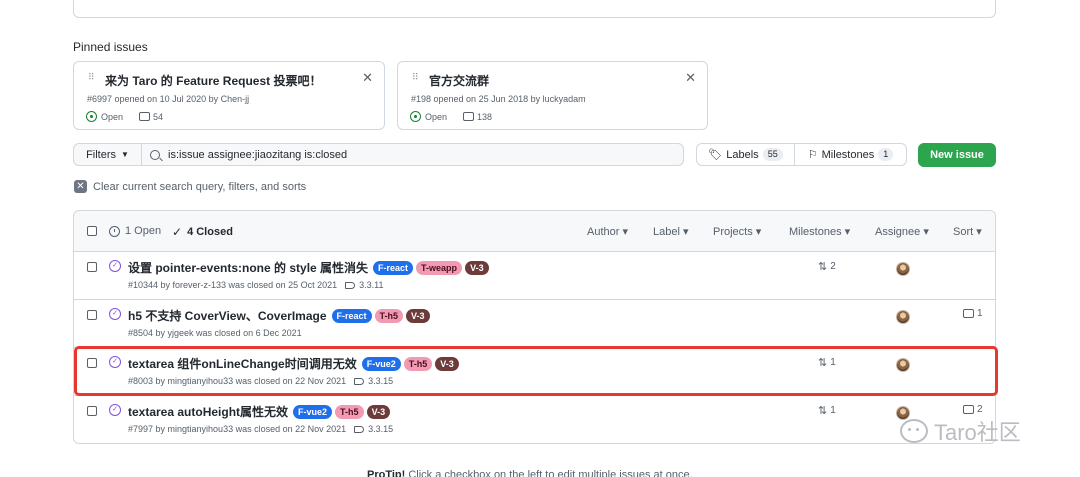 The width and height of the screenshot is (1080, 477). I want to click on assignee-filter: Assignee ▾, so click(902, 231).